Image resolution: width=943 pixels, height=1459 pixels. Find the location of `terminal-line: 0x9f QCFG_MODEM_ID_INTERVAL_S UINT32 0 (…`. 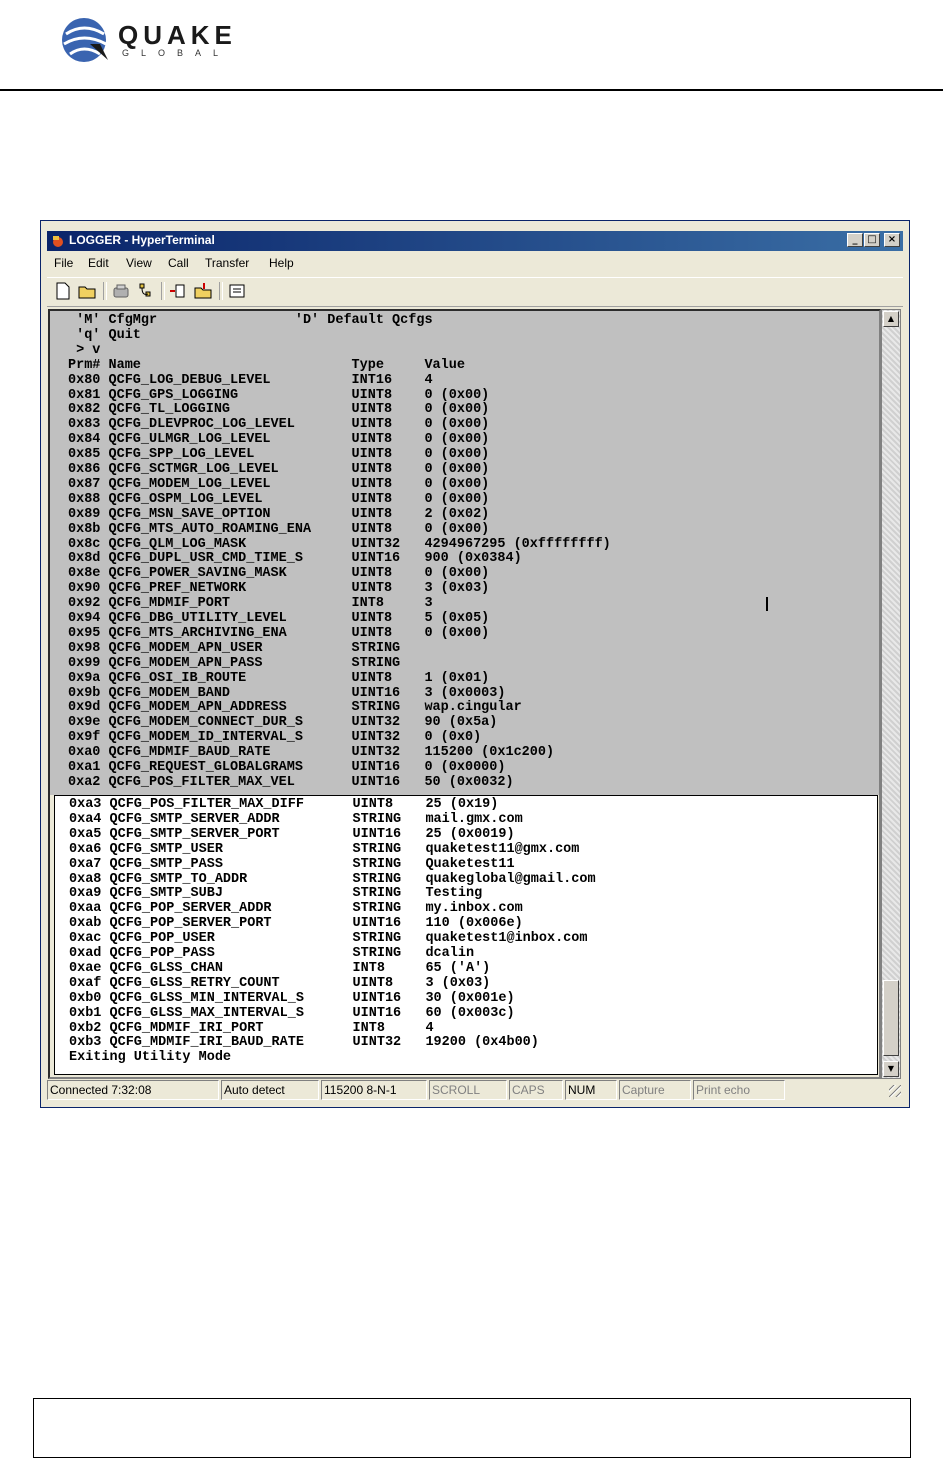

terminal-line: 0x9f QCFG_MODEM_ID_INTERVAL_S UINT32 0 (… is located at coordinates (275, 738).